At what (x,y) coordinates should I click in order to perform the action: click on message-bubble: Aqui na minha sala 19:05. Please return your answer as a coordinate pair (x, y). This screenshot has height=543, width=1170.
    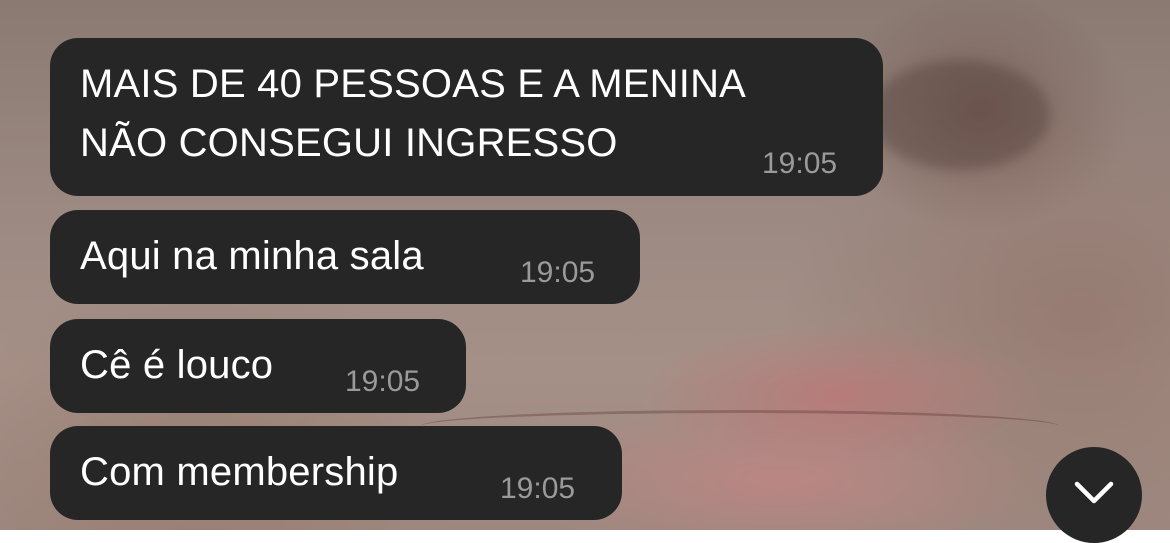
    Looking at the image, I should click on (345, 257).